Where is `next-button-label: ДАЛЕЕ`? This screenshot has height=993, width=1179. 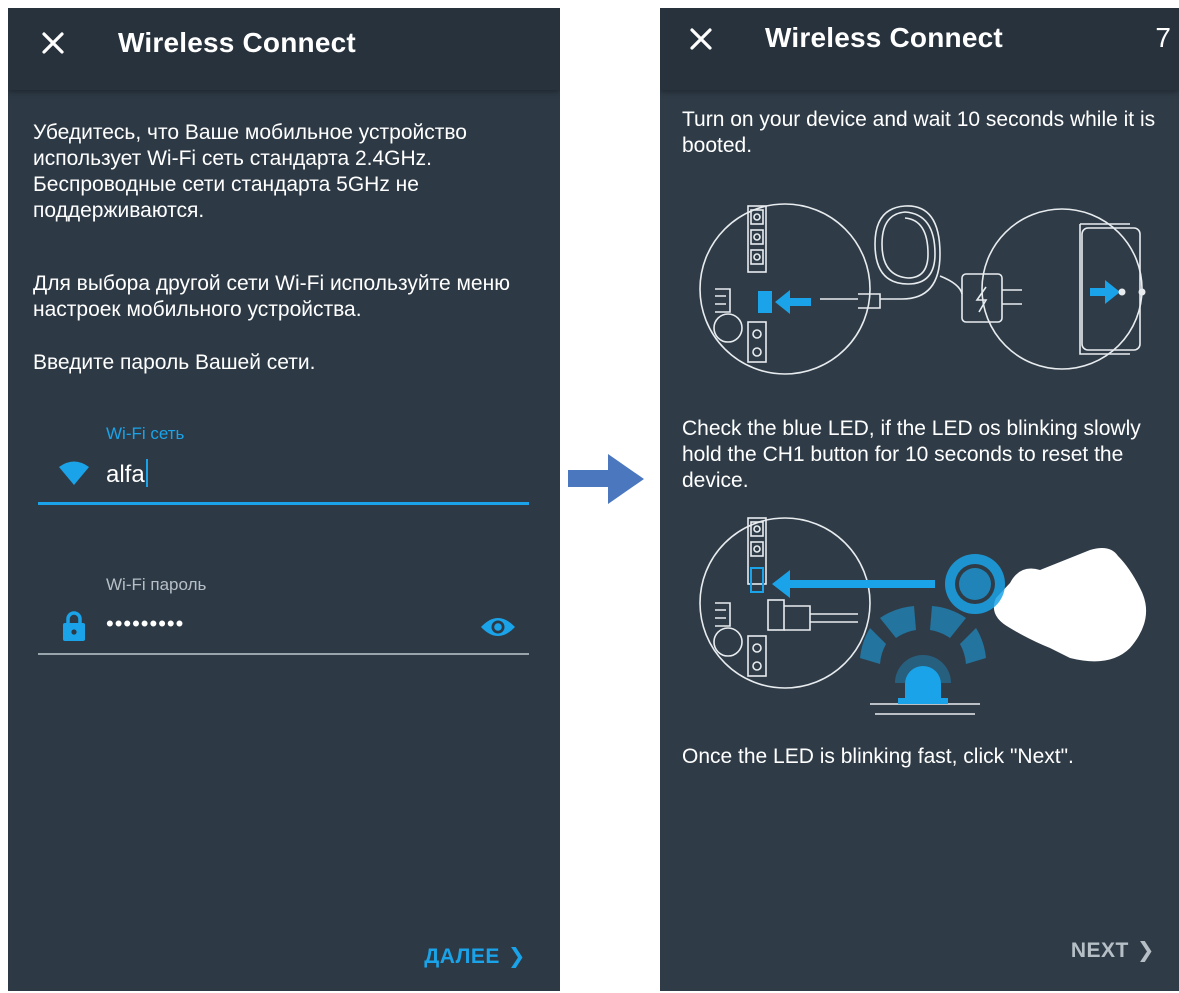
next-button-label: ДАЛЕЕ is located at coordinates (462, 956).